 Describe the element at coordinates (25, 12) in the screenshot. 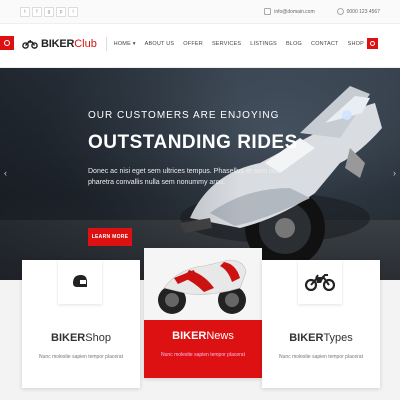

I see `twitter-icon: t` at that location.